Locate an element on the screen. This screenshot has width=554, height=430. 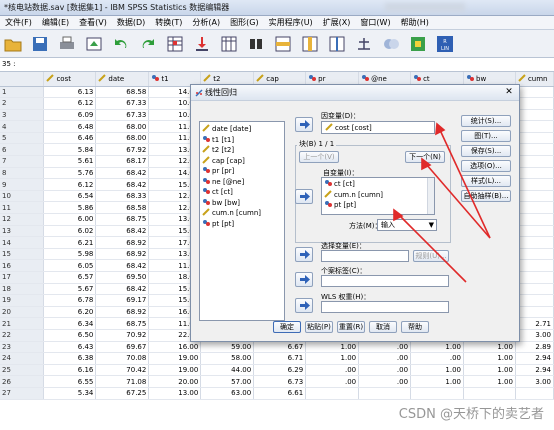
watermark: CSDN @天桥下的卖艺者 is located at coordinates (471, 414).